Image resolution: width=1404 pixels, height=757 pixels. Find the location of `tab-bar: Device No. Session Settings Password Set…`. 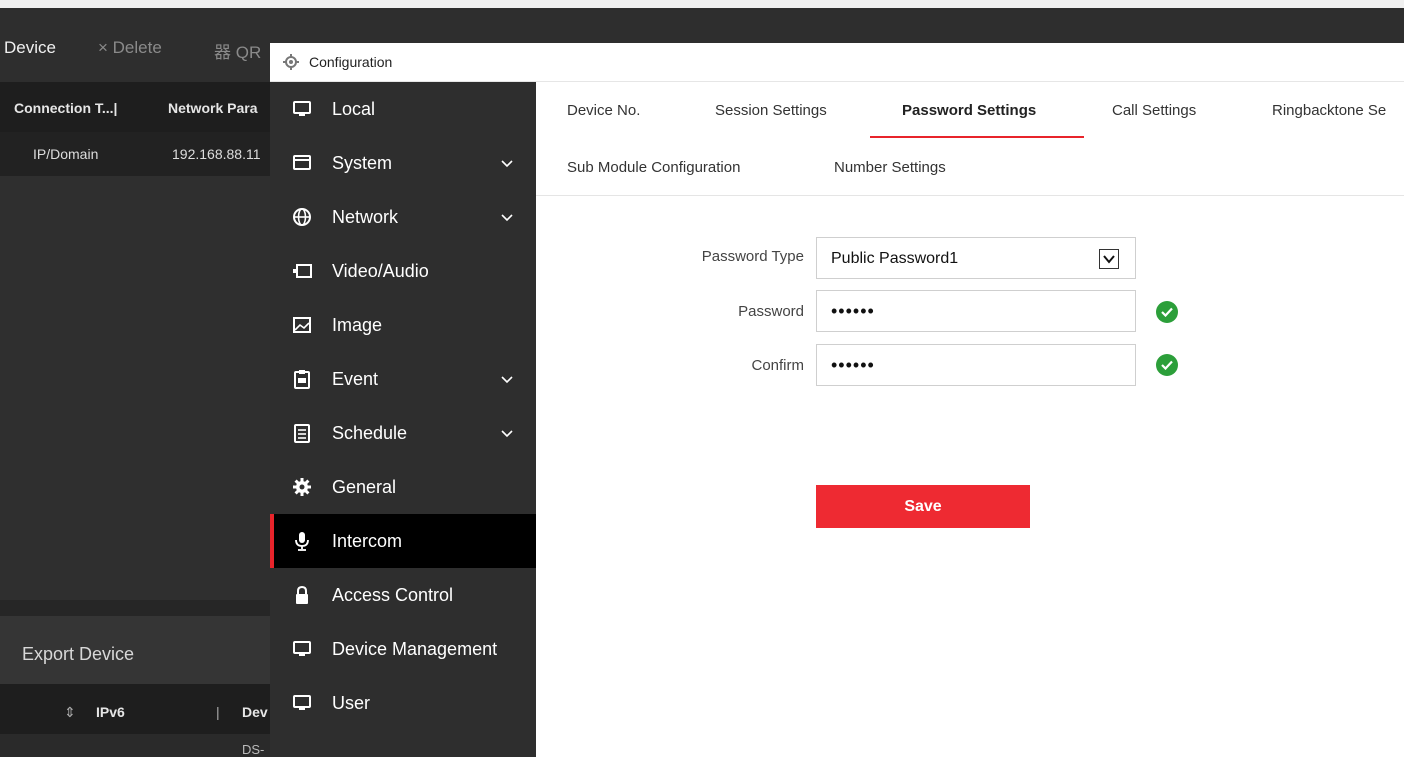

tab-bar: Device No. Session Settings Password Set… is located at coordinates (970, 139).